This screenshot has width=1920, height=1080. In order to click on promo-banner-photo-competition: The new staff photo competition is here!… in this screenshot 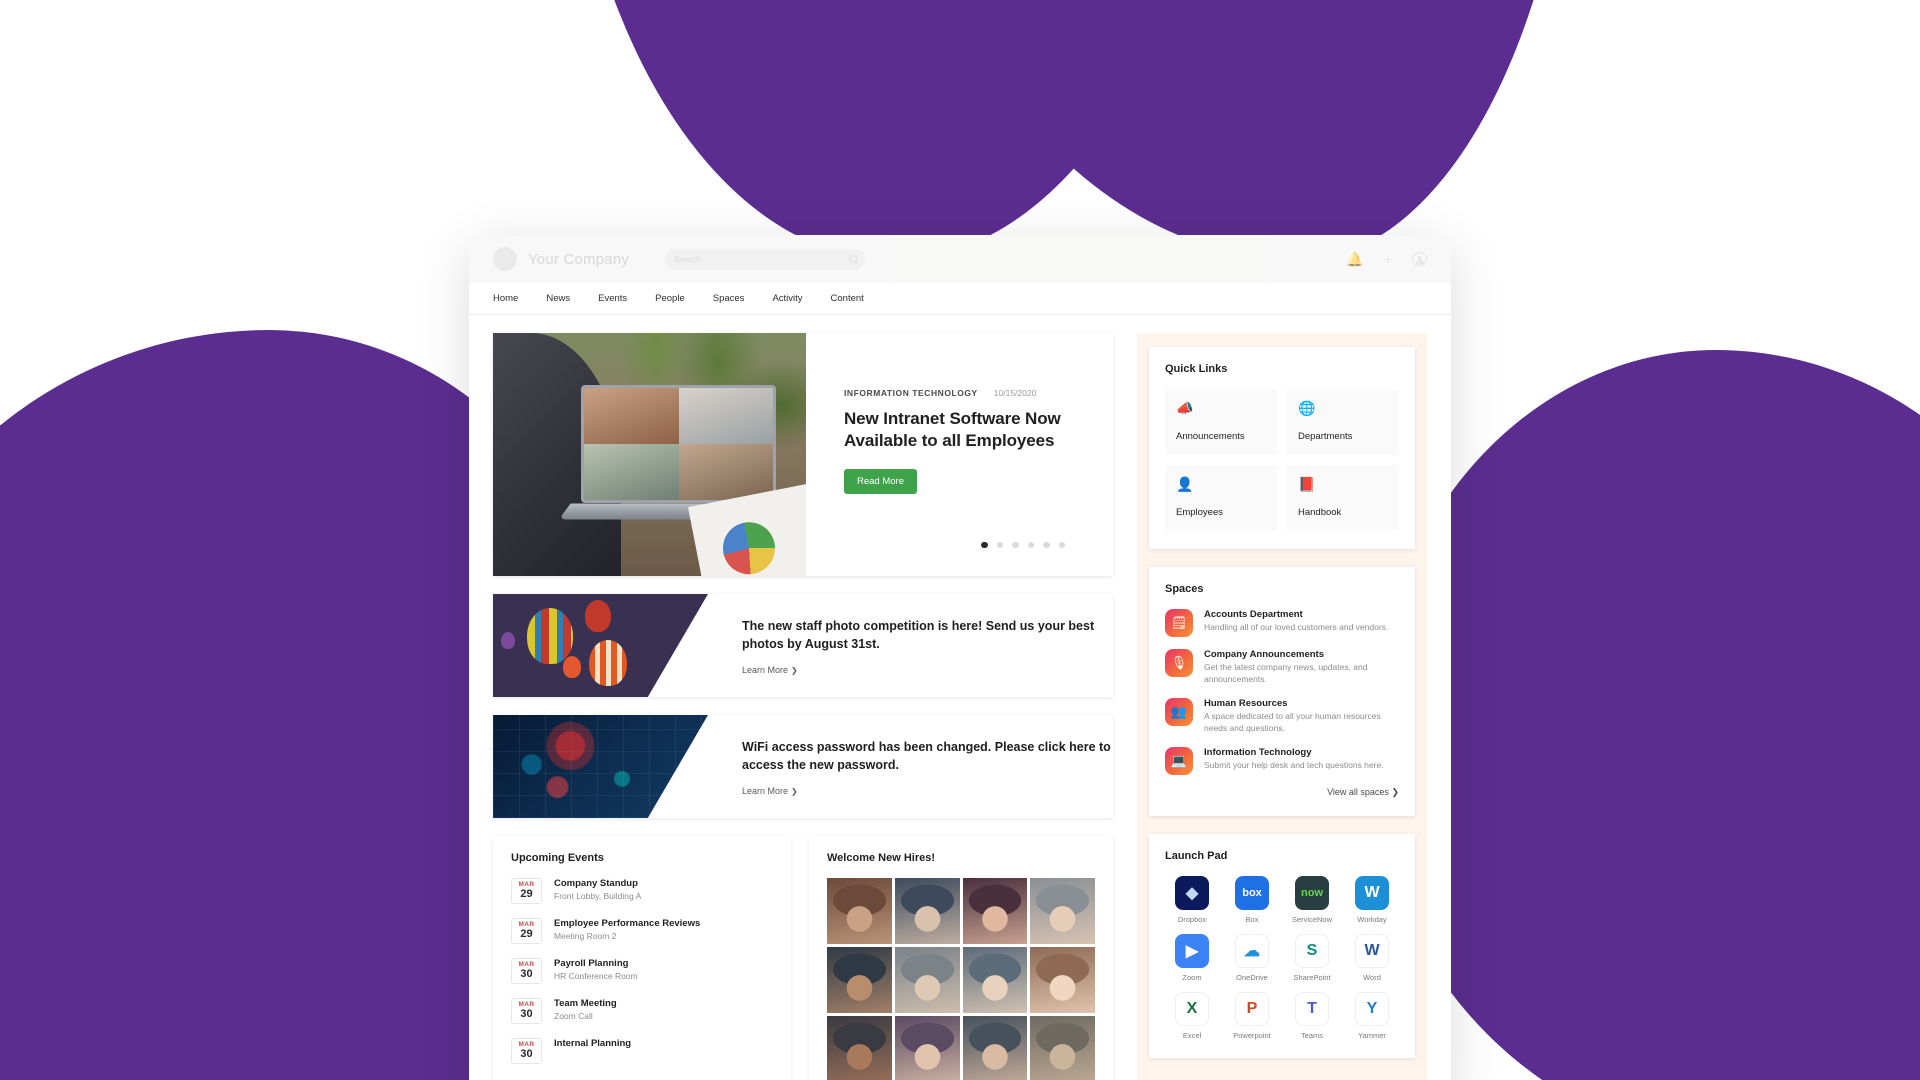, I will do `click(803, 645)`.